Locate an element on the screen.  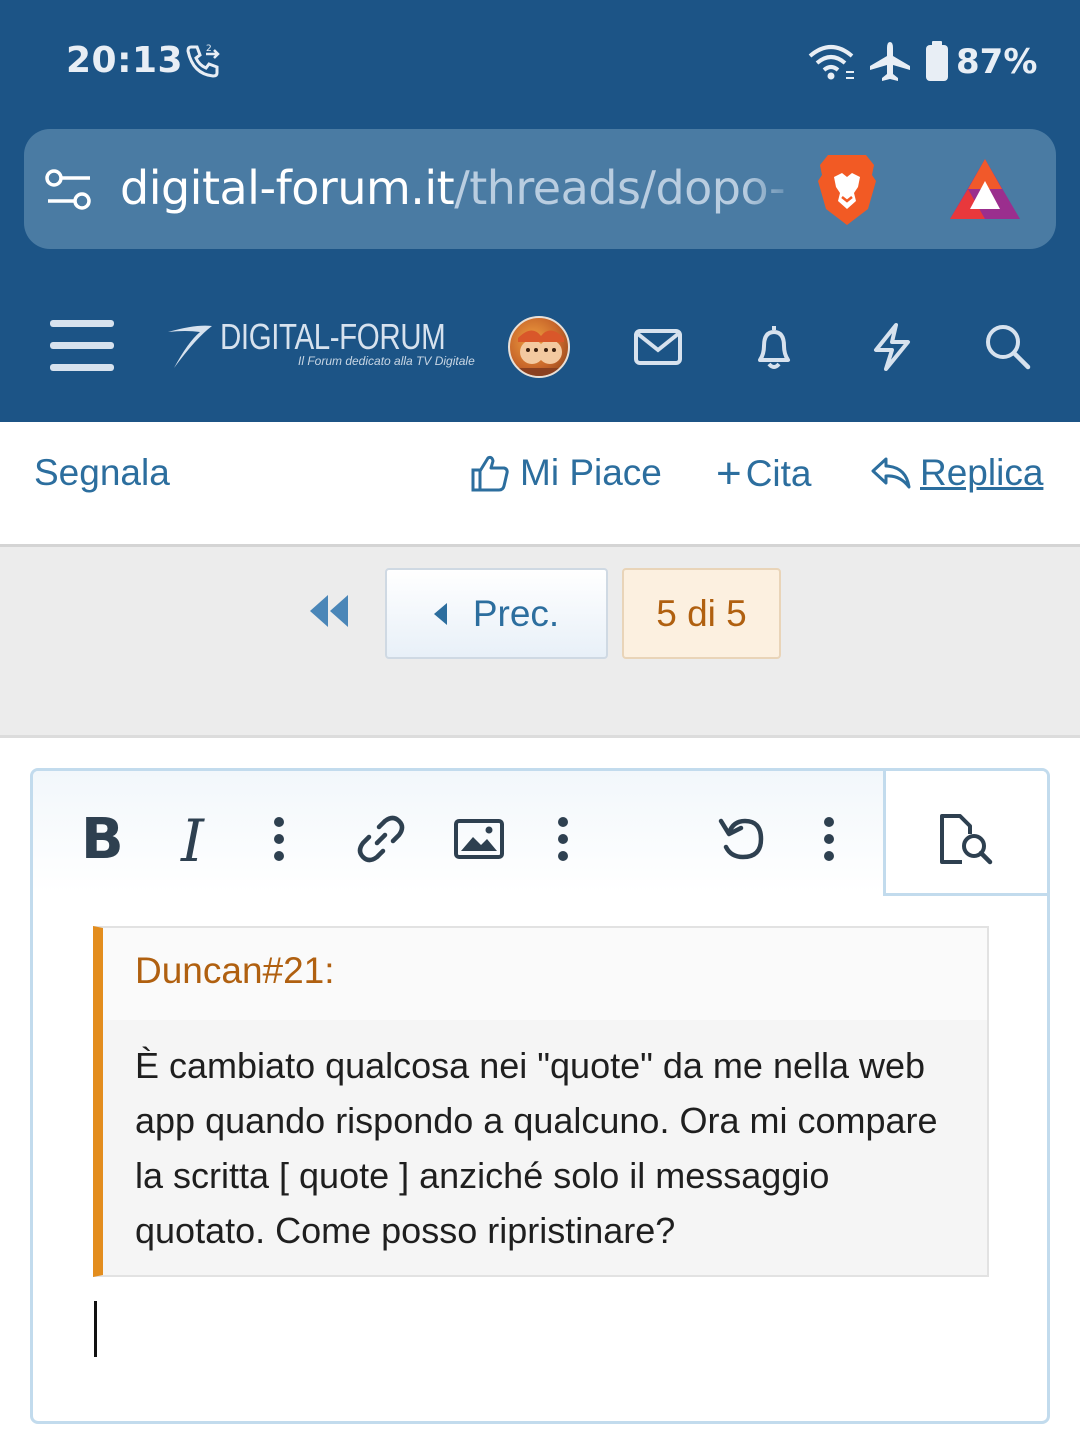
wifi-icon is located at coordinates (831, 62).